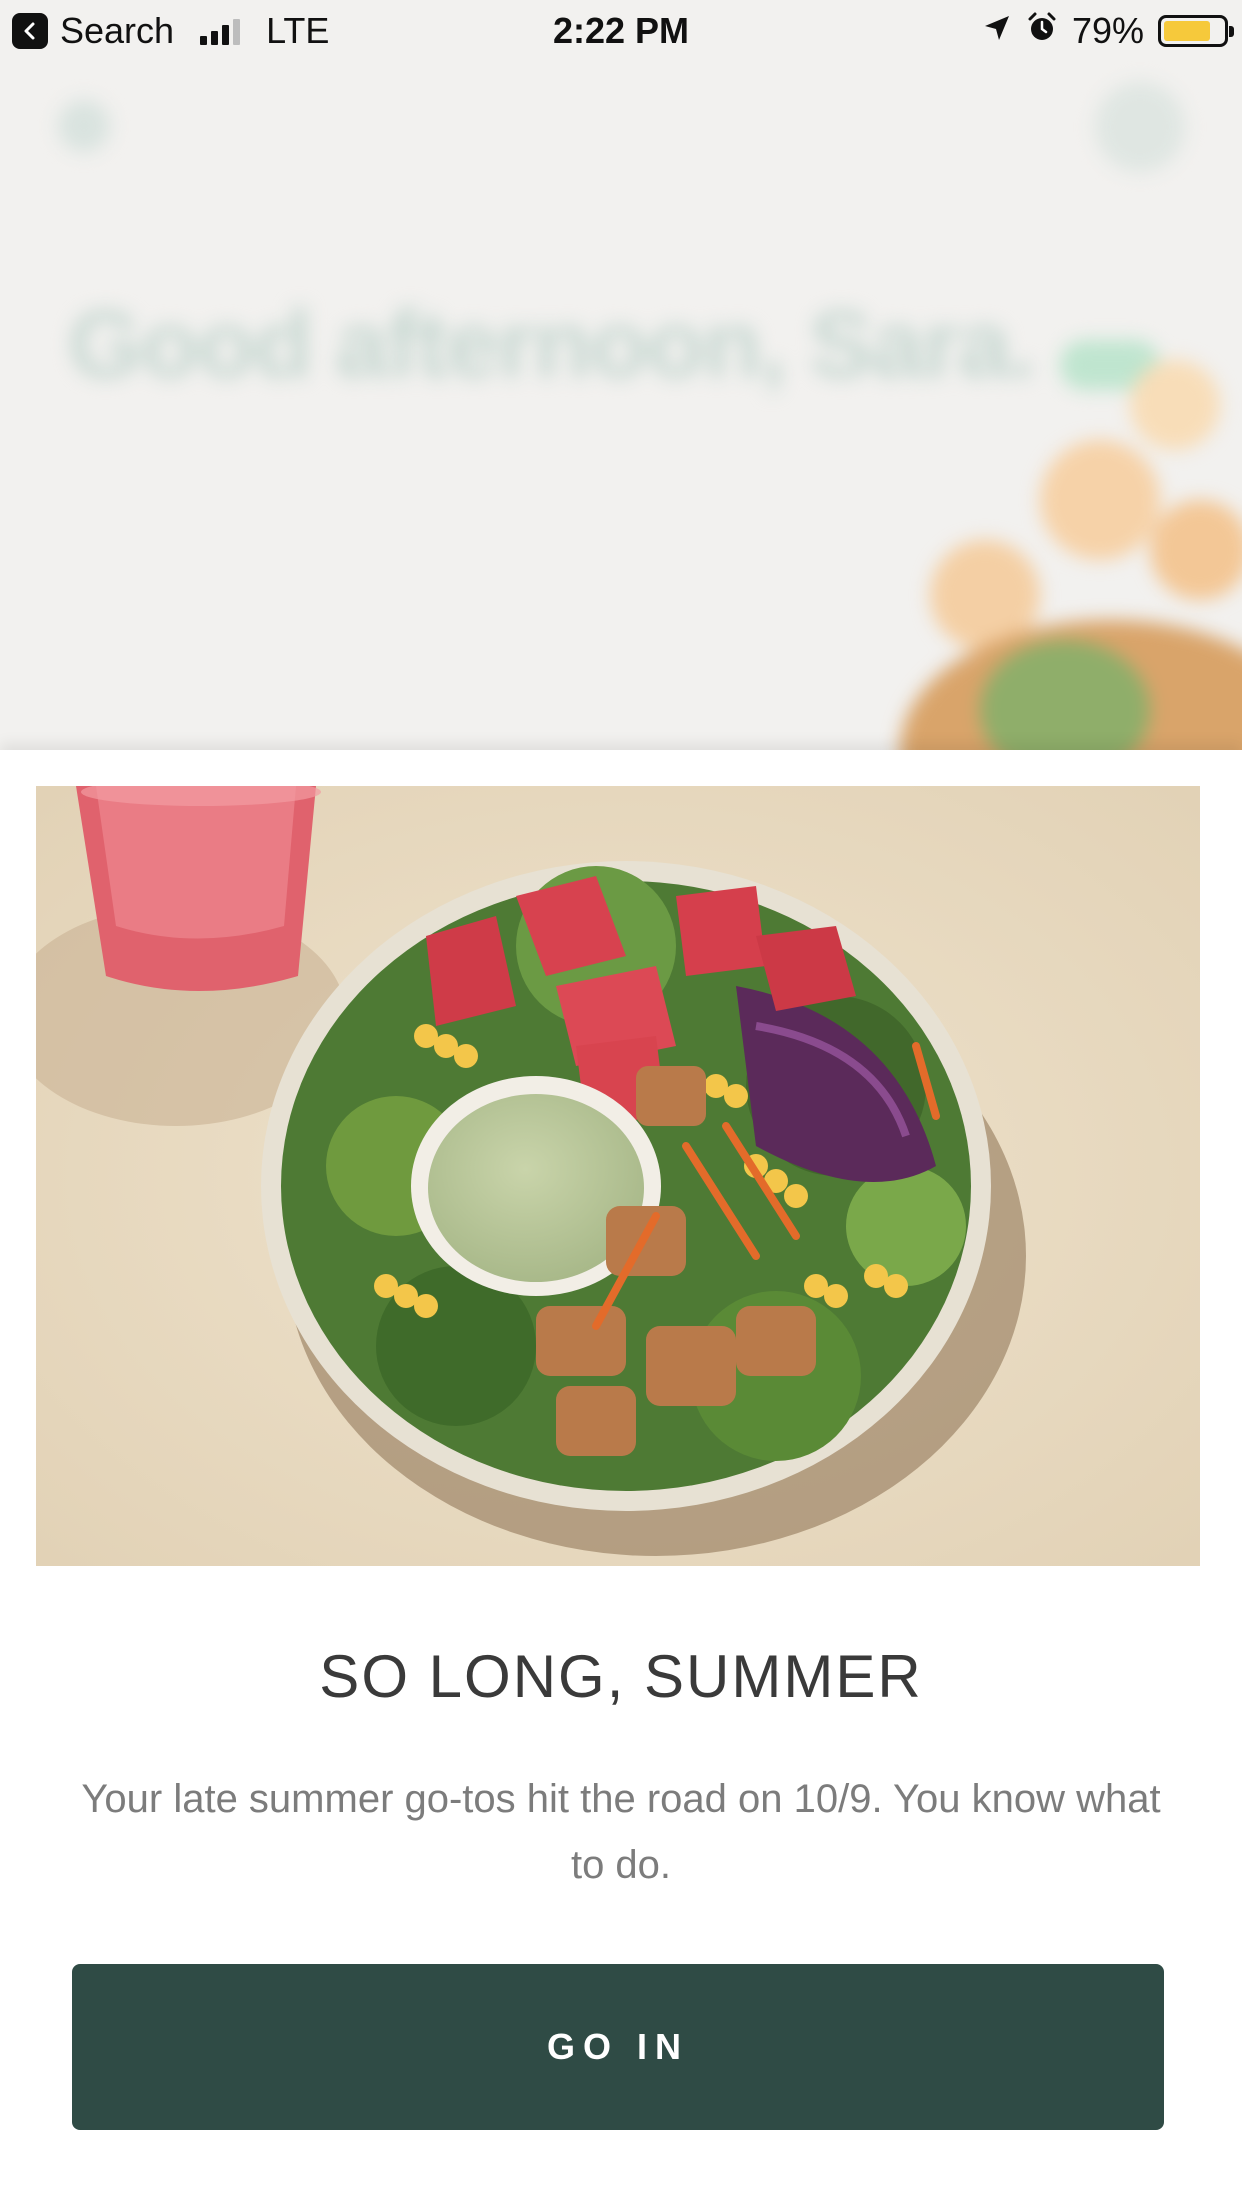 This screenshot has width=1242, height=2208. What do you see at coordinates (997, 31) in the screenshot?
I see `location-arrow-icon` at bounding box center [997, 31].